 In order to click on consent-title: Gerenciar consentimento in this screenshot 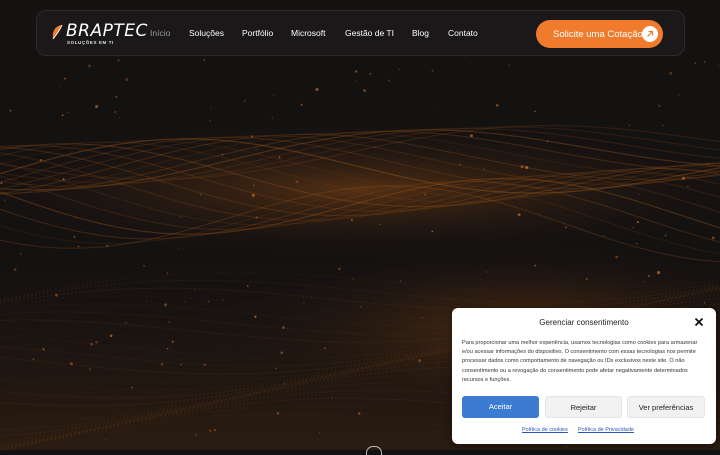, I will do `click(584, 322)`.